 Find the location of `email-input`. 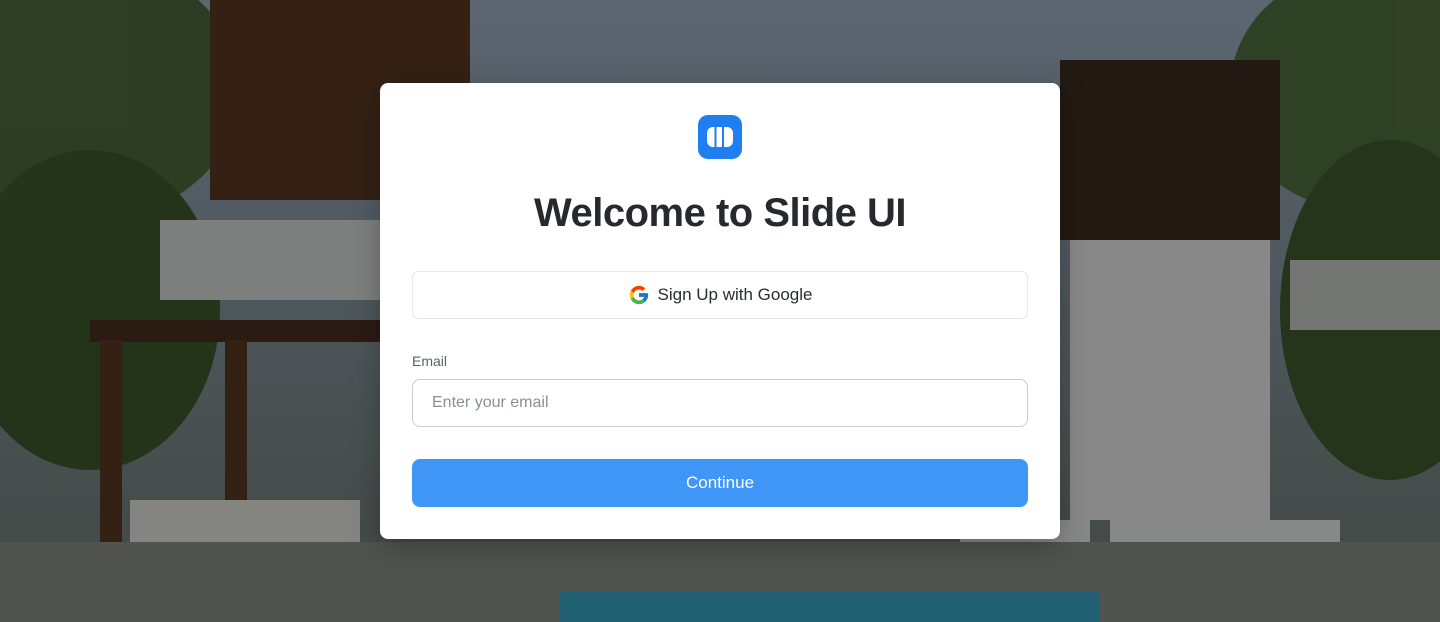

email-input is located at coordinates (720, 403).